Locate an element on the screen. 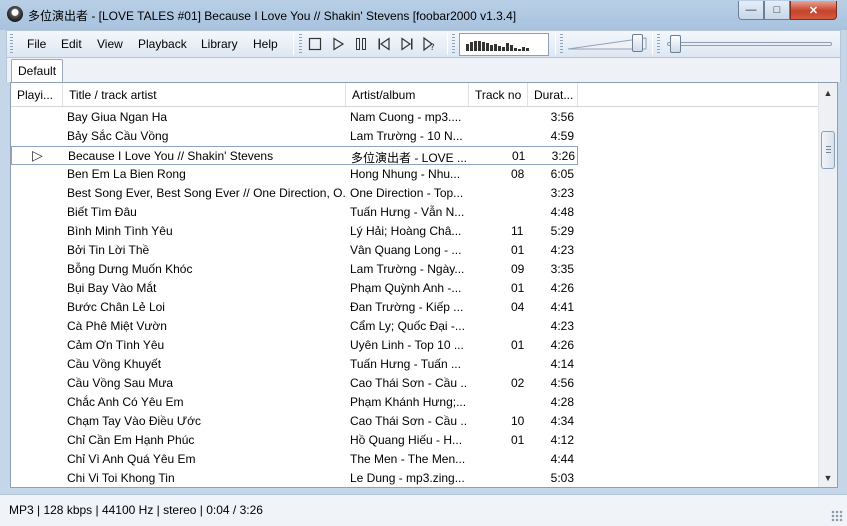  title-cell: Bước Chân Lẻ Loi is located at coordinates (116, 307).